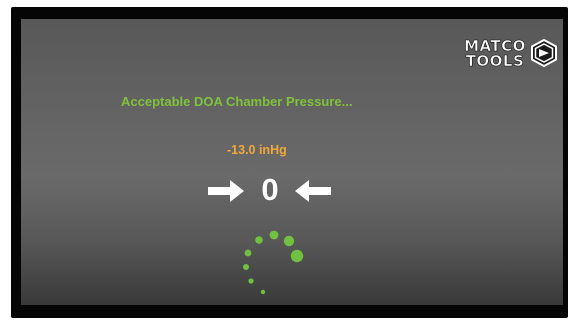  What do you see at coordinates (226, 191) in the screenshot?
I see `right-arrow-icon` at bounding box center [226, 191].